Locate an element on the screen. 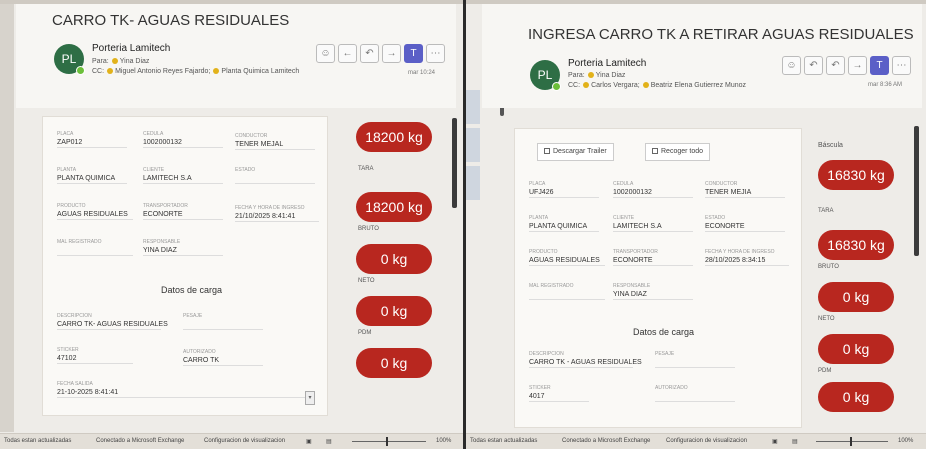  presence-icon is located at coordinates (586, 85).